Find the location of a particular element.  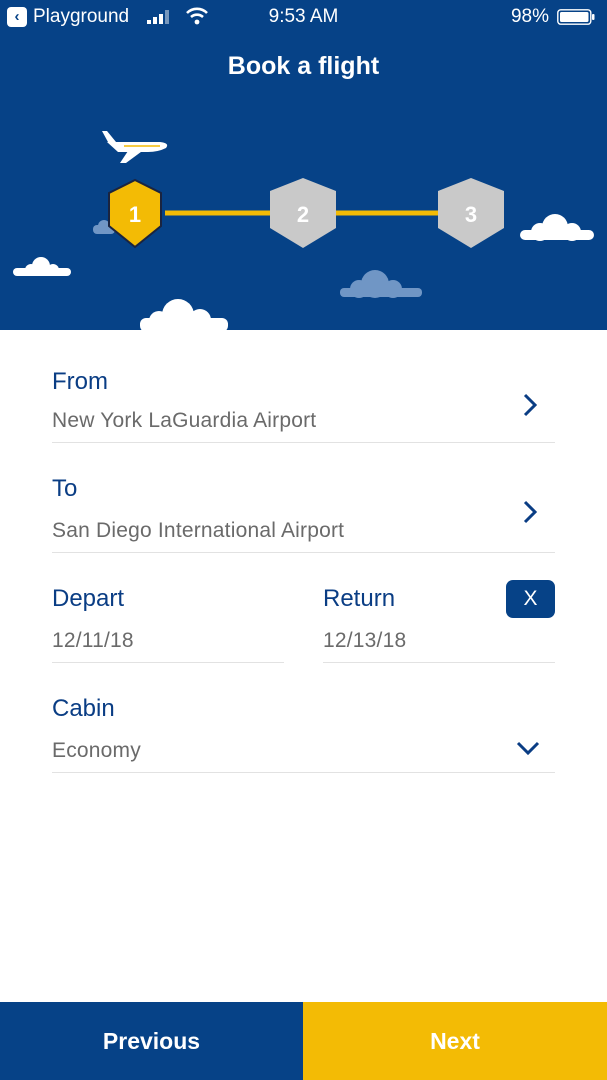

step-3-badge: 3 is located at coordinates (471, 213).